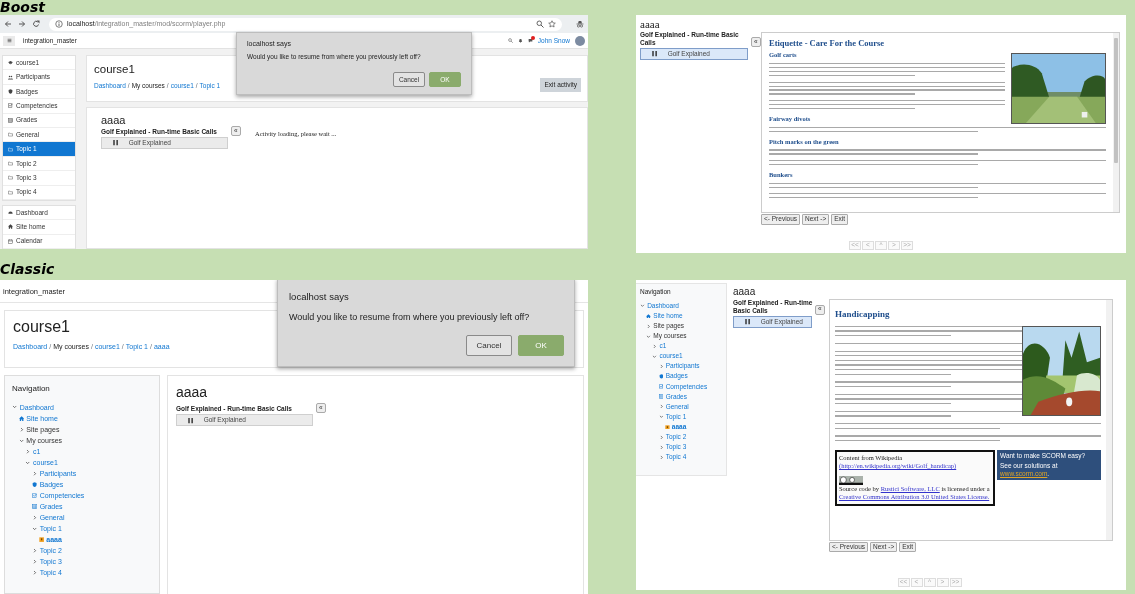 The width and height of the screenshot is (1135, 594). I want to click on calendar-icon, so click(10, 241).